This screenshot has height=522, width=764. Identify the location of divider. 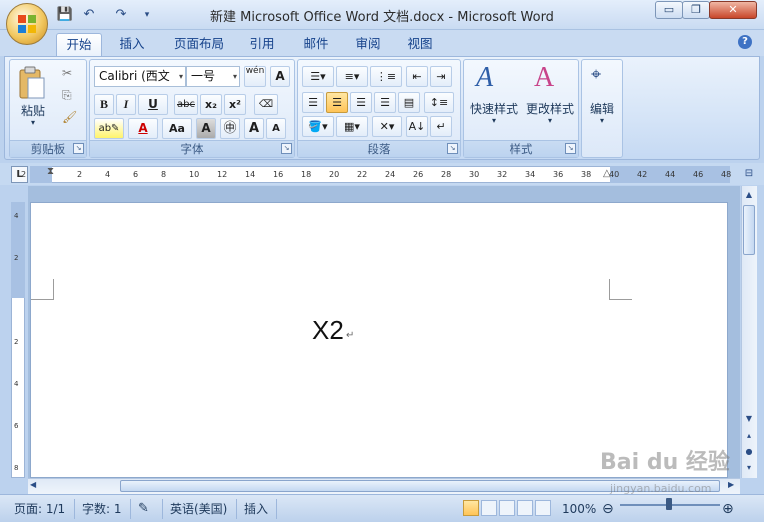
(276, 509).